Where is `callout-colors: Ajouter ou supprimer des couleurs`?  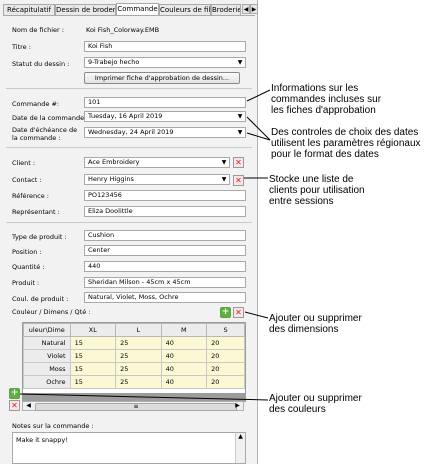
callout-colors: Ajouter ou supprimer des couleurs is located at coordinates (315, 404).